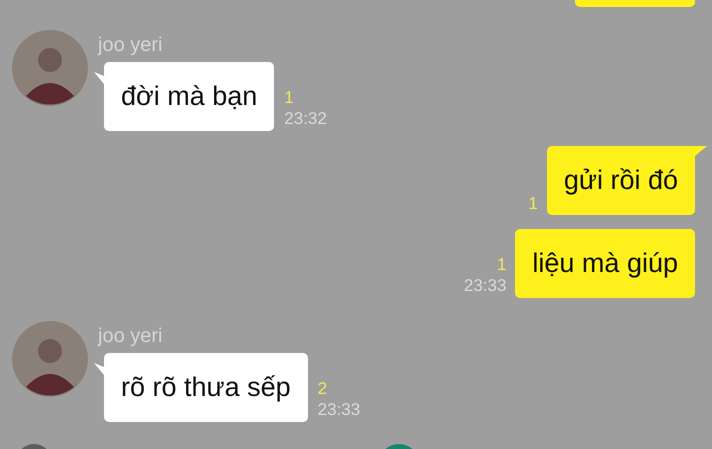 The height and width of the screenshot is (449, 712). Describe the element at coordinates (305, 119) in the screenshot. I see `message-time: 23:32` at that location.